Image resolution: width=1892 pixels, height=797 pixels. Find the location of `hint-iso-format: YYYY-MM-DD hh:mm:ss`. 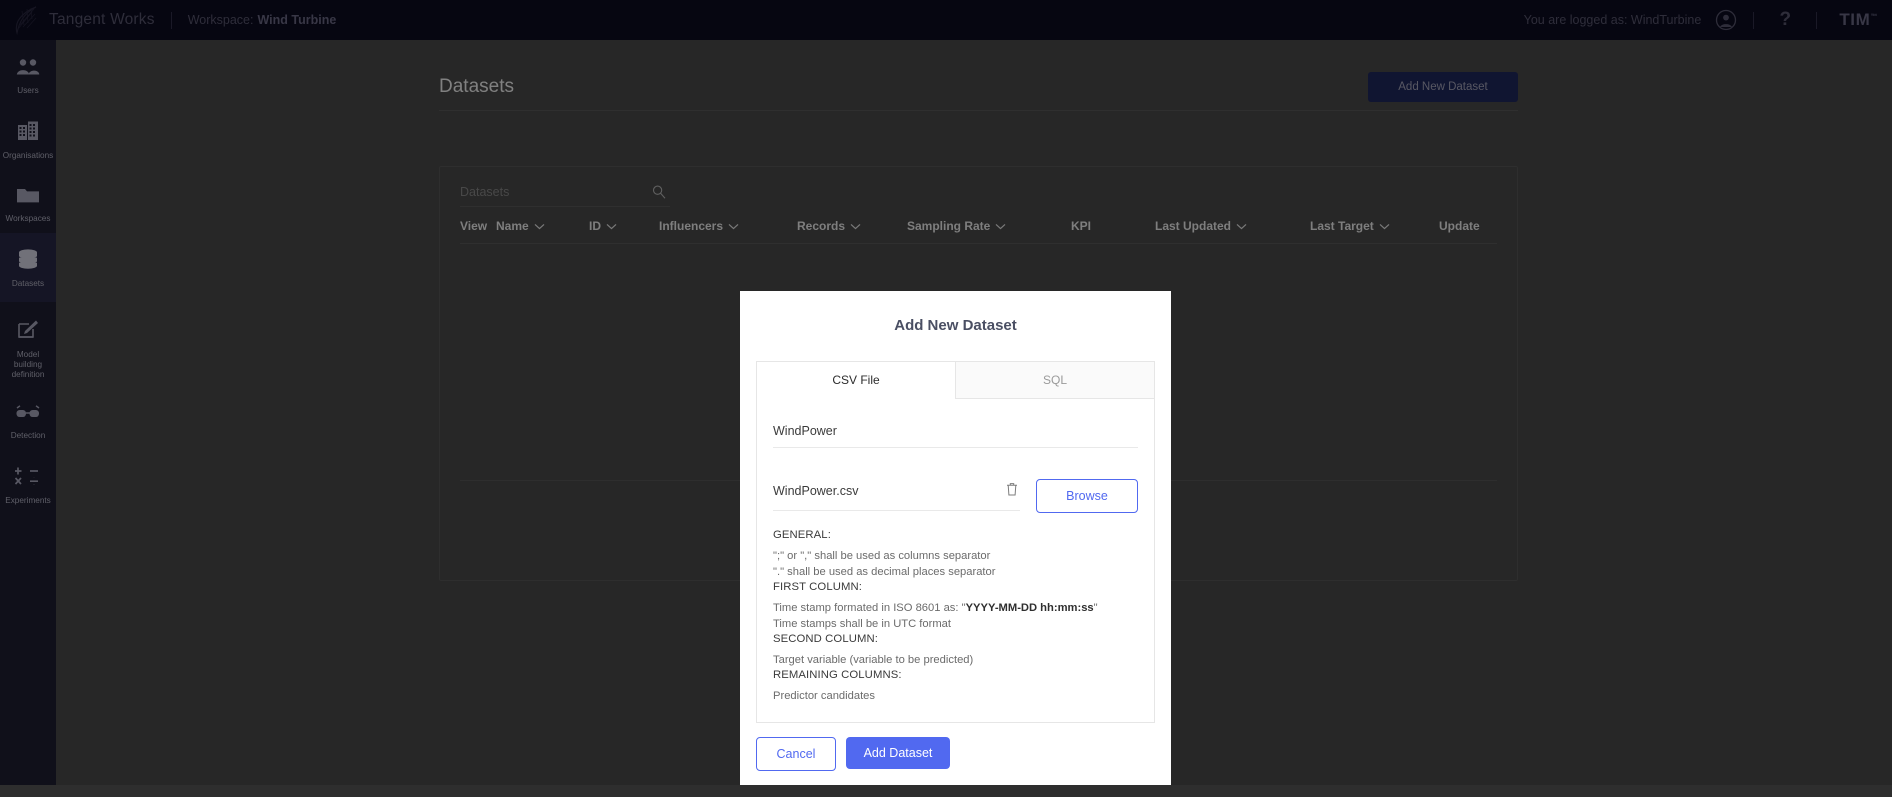

hint-iso-format: YYYY-MM-DD hh:mm:ss is located at coordinates (1029, 608).